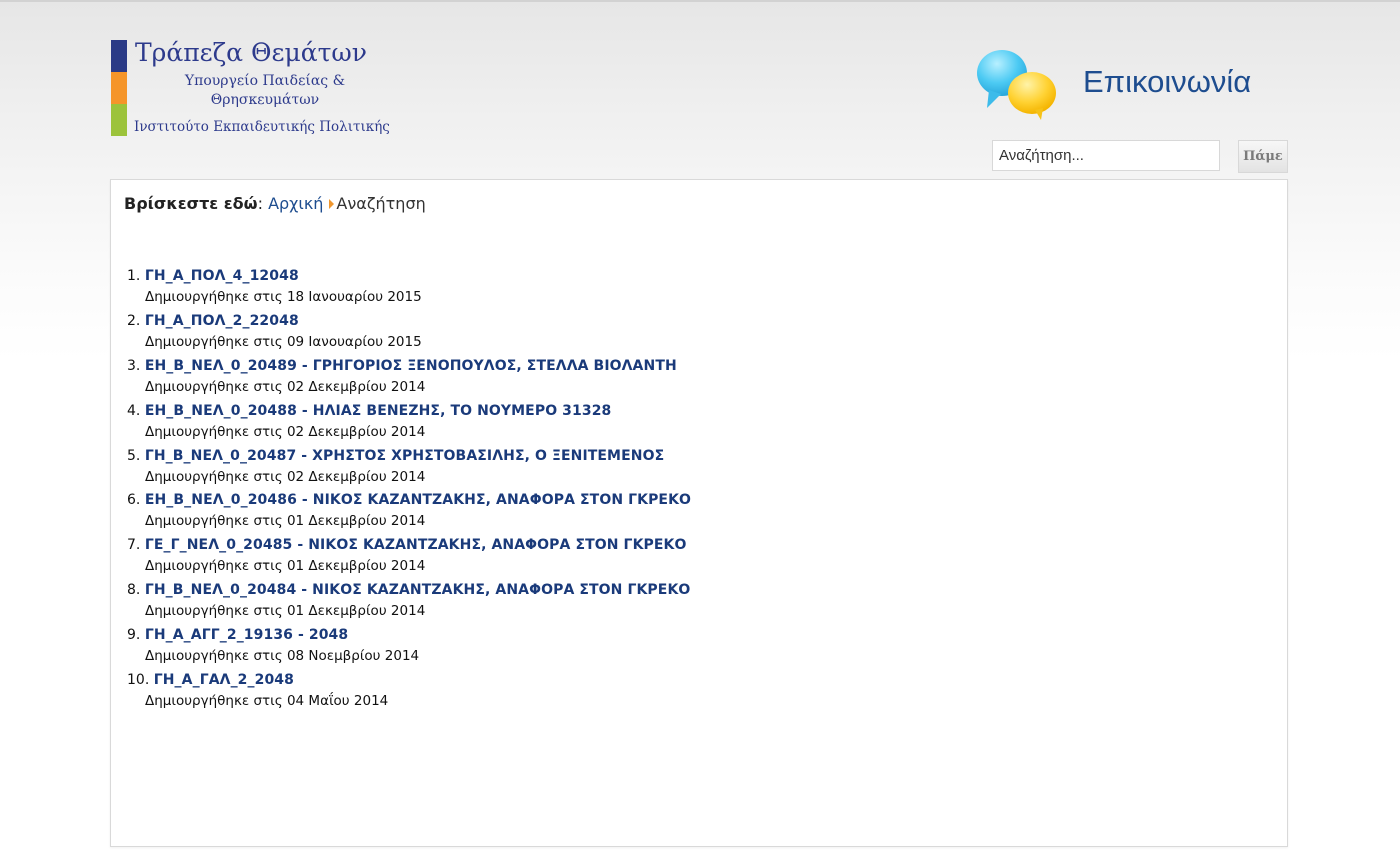 The height and width of the screenshot is (866, 1400). Describe the element at coordinates (138, 680) in the screenshot. I see `result-number: 10.` at that location.